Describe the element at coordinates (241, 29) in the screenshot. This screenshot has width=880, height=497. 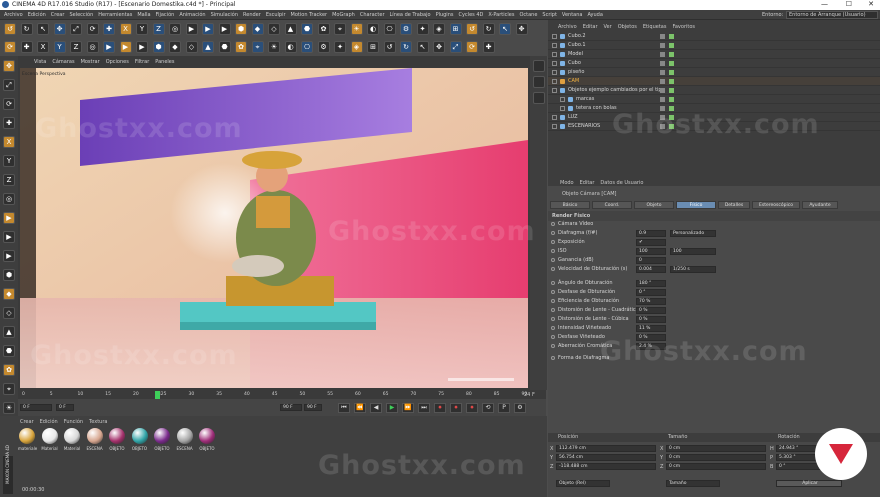
I see `toolbar-1-tool-14-icon: ⬢` at that location.